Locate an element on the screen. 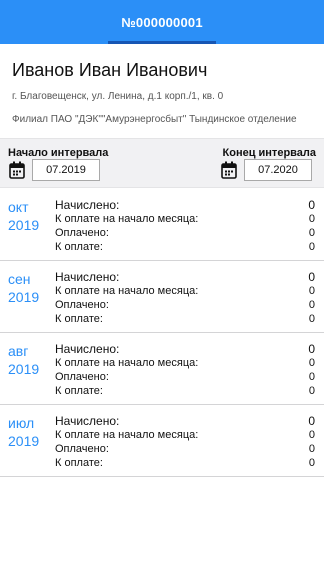 The image size is (324, 576). tab-account: №000000001 is located at coordinates (162, 22).